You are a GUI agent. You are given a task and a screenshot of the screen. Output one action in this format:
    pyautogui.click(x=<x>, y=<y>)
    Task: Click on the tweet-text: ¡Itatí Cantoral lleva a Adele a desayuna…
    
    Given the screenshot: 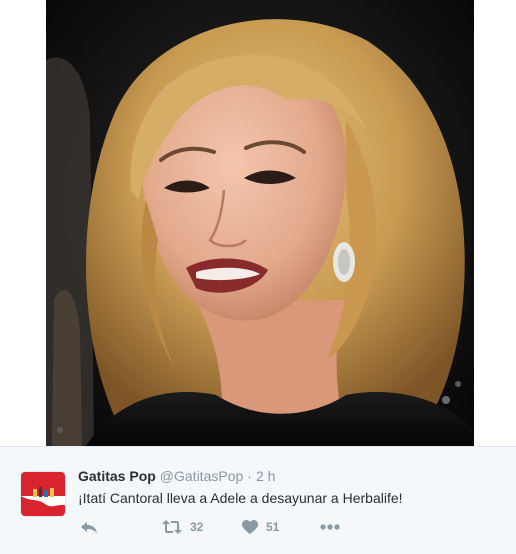 What is the action you would take?
    pyautogui.click(x=240, y=498)
    